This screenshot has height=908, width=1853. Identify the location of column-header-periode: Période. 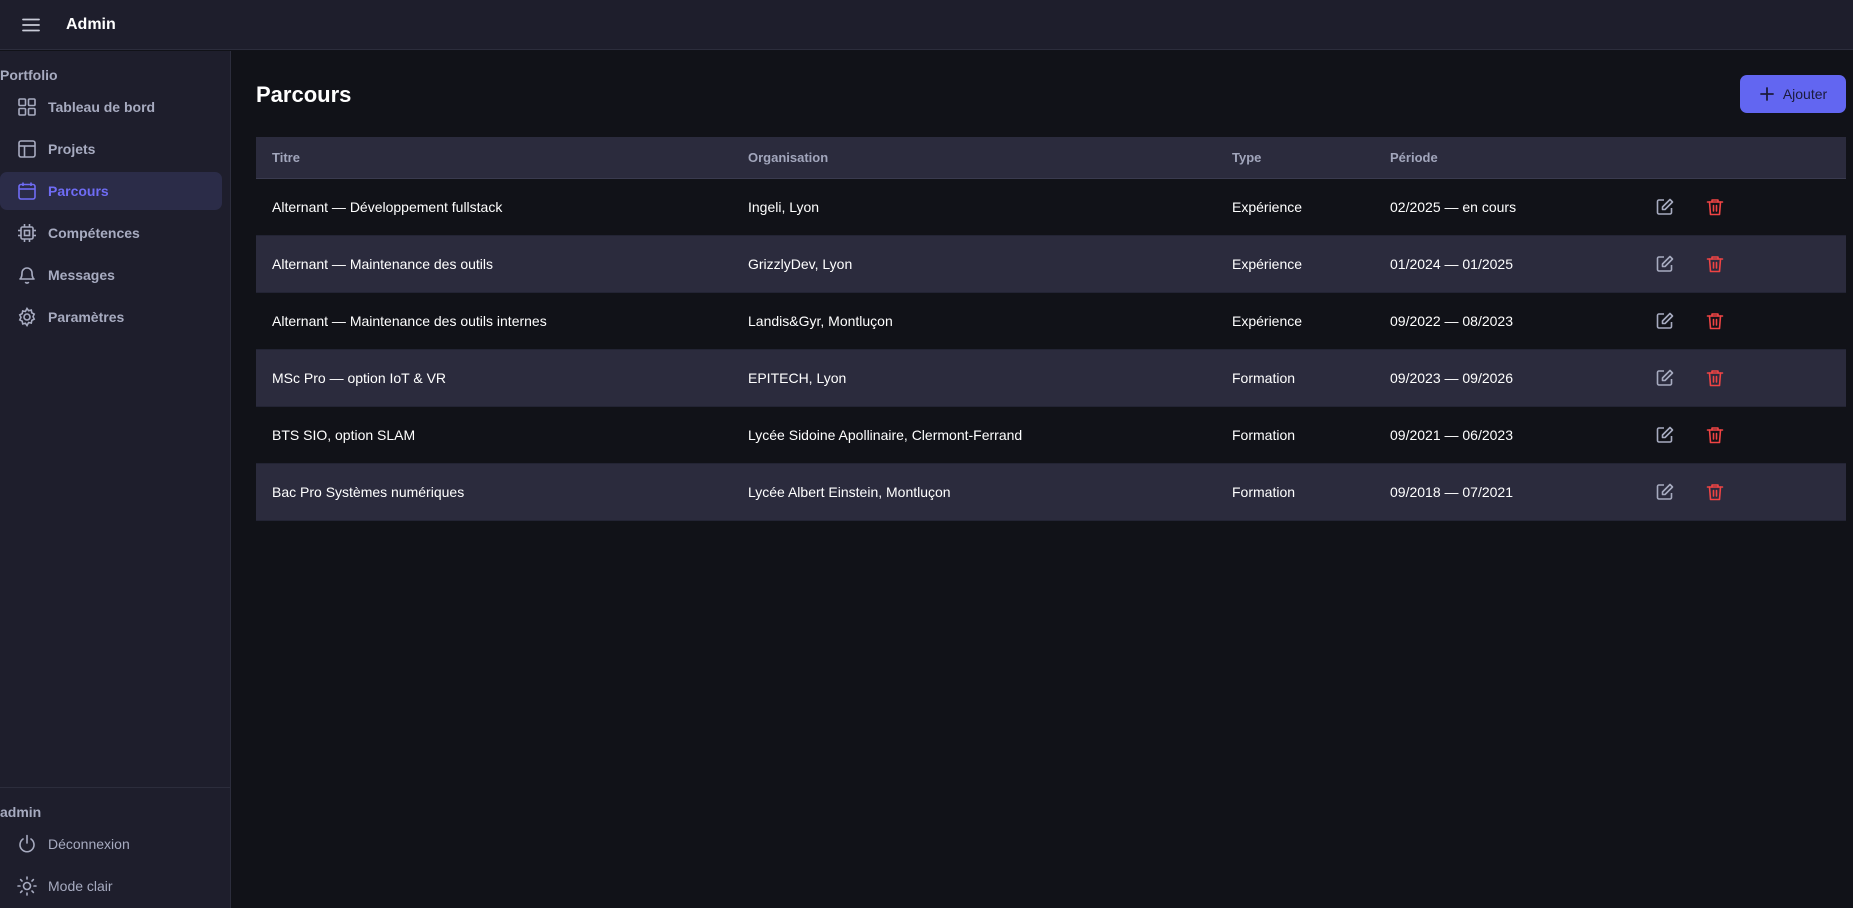
(1519, 157).